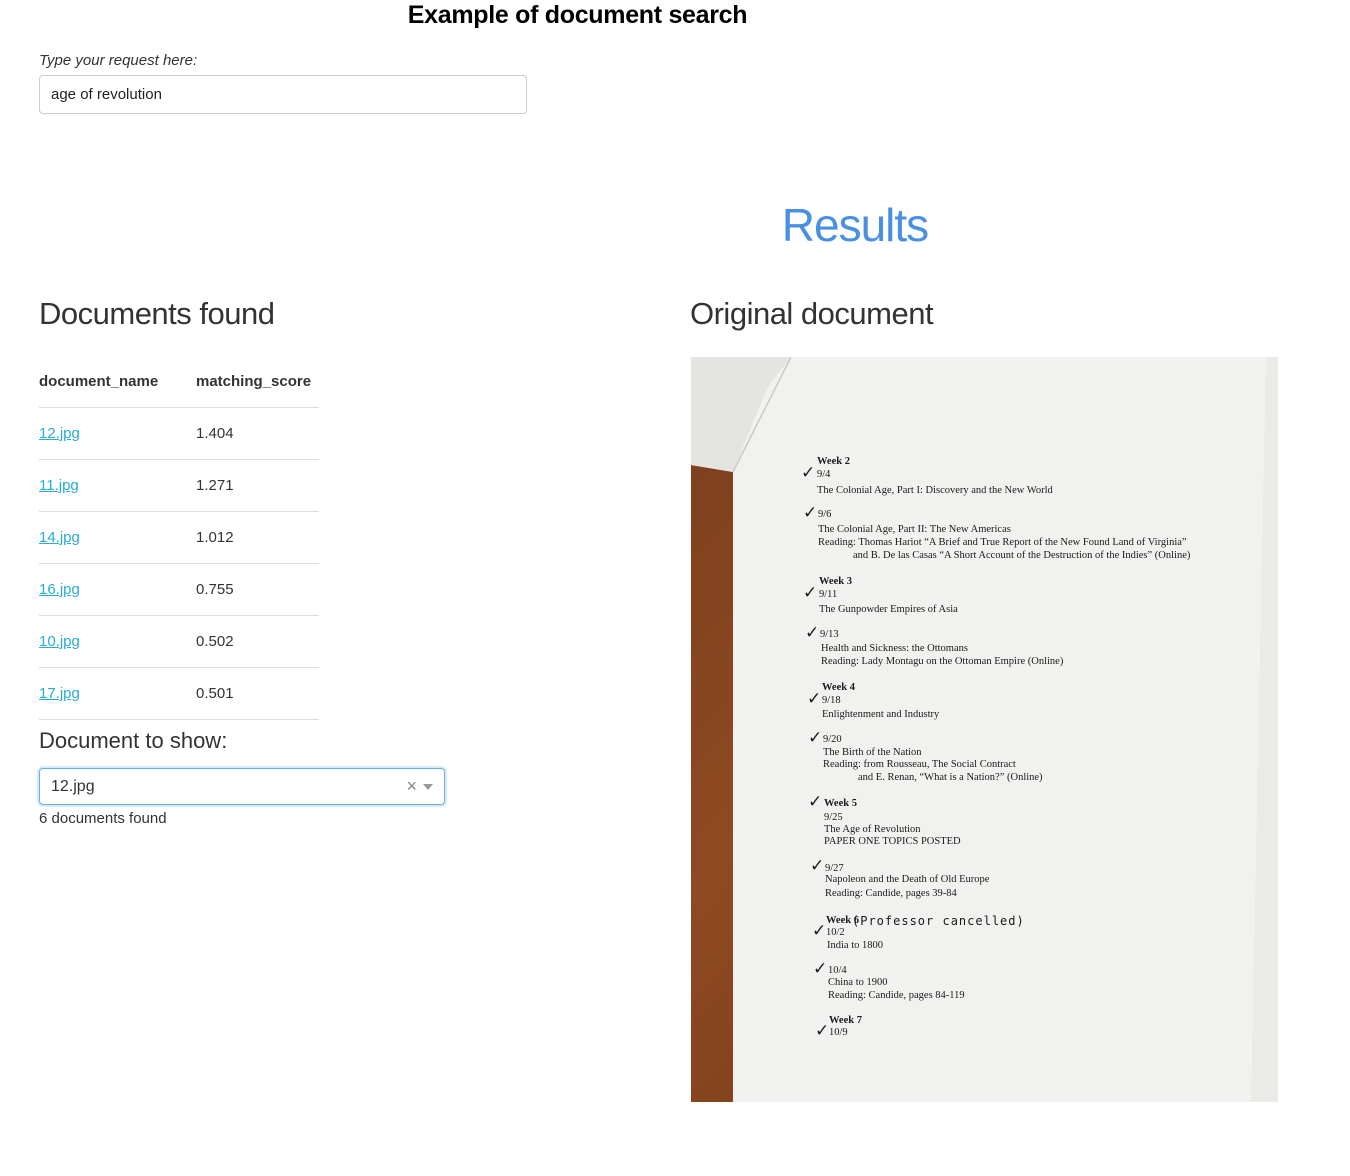  I want to click on doc-handwritten-note: (Professor cancelled), so click(938, 921).